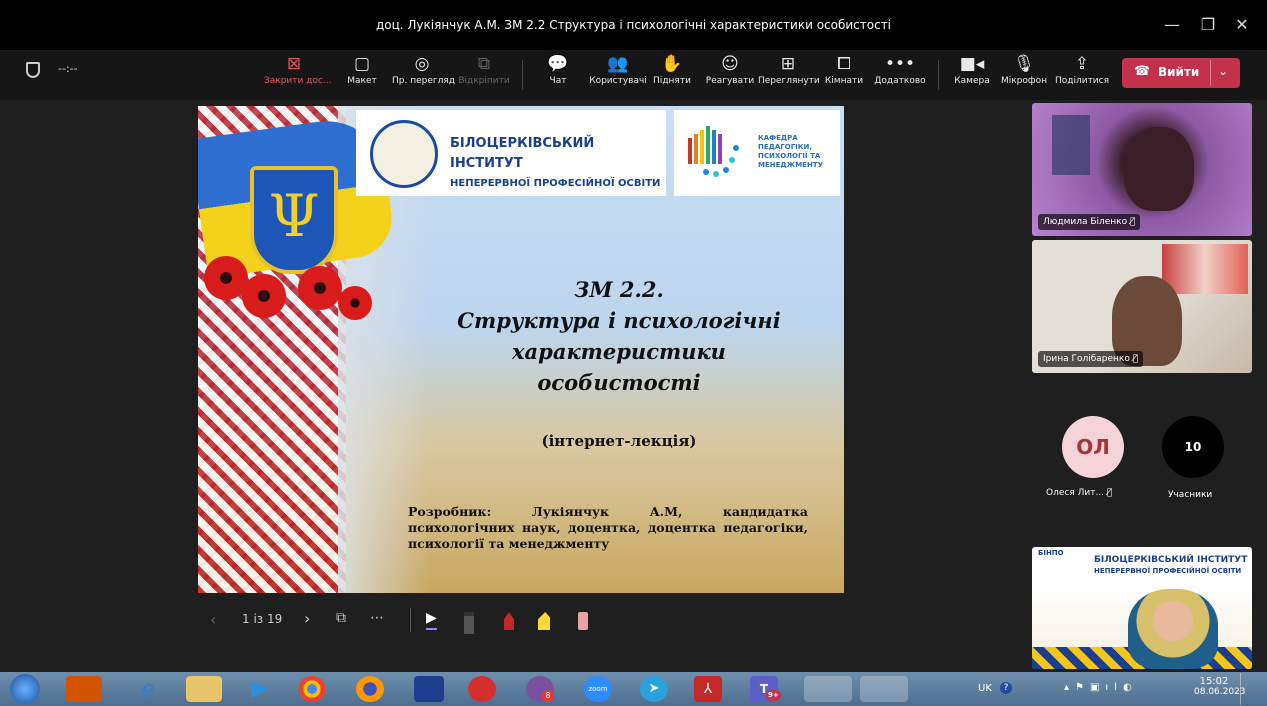 Image resolution: width=1267 pixels, height=706 pixels. I want to click on help-icon: ?, so click(1006, 688).